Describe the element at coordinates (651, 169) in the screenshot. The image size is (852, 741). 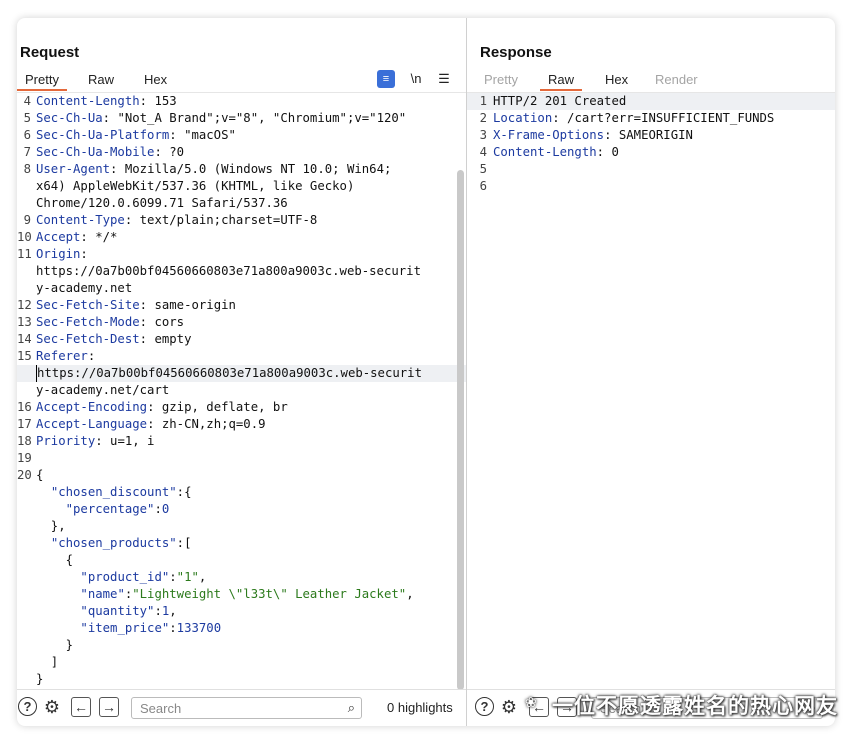
I see `code-line: 5` at that location.